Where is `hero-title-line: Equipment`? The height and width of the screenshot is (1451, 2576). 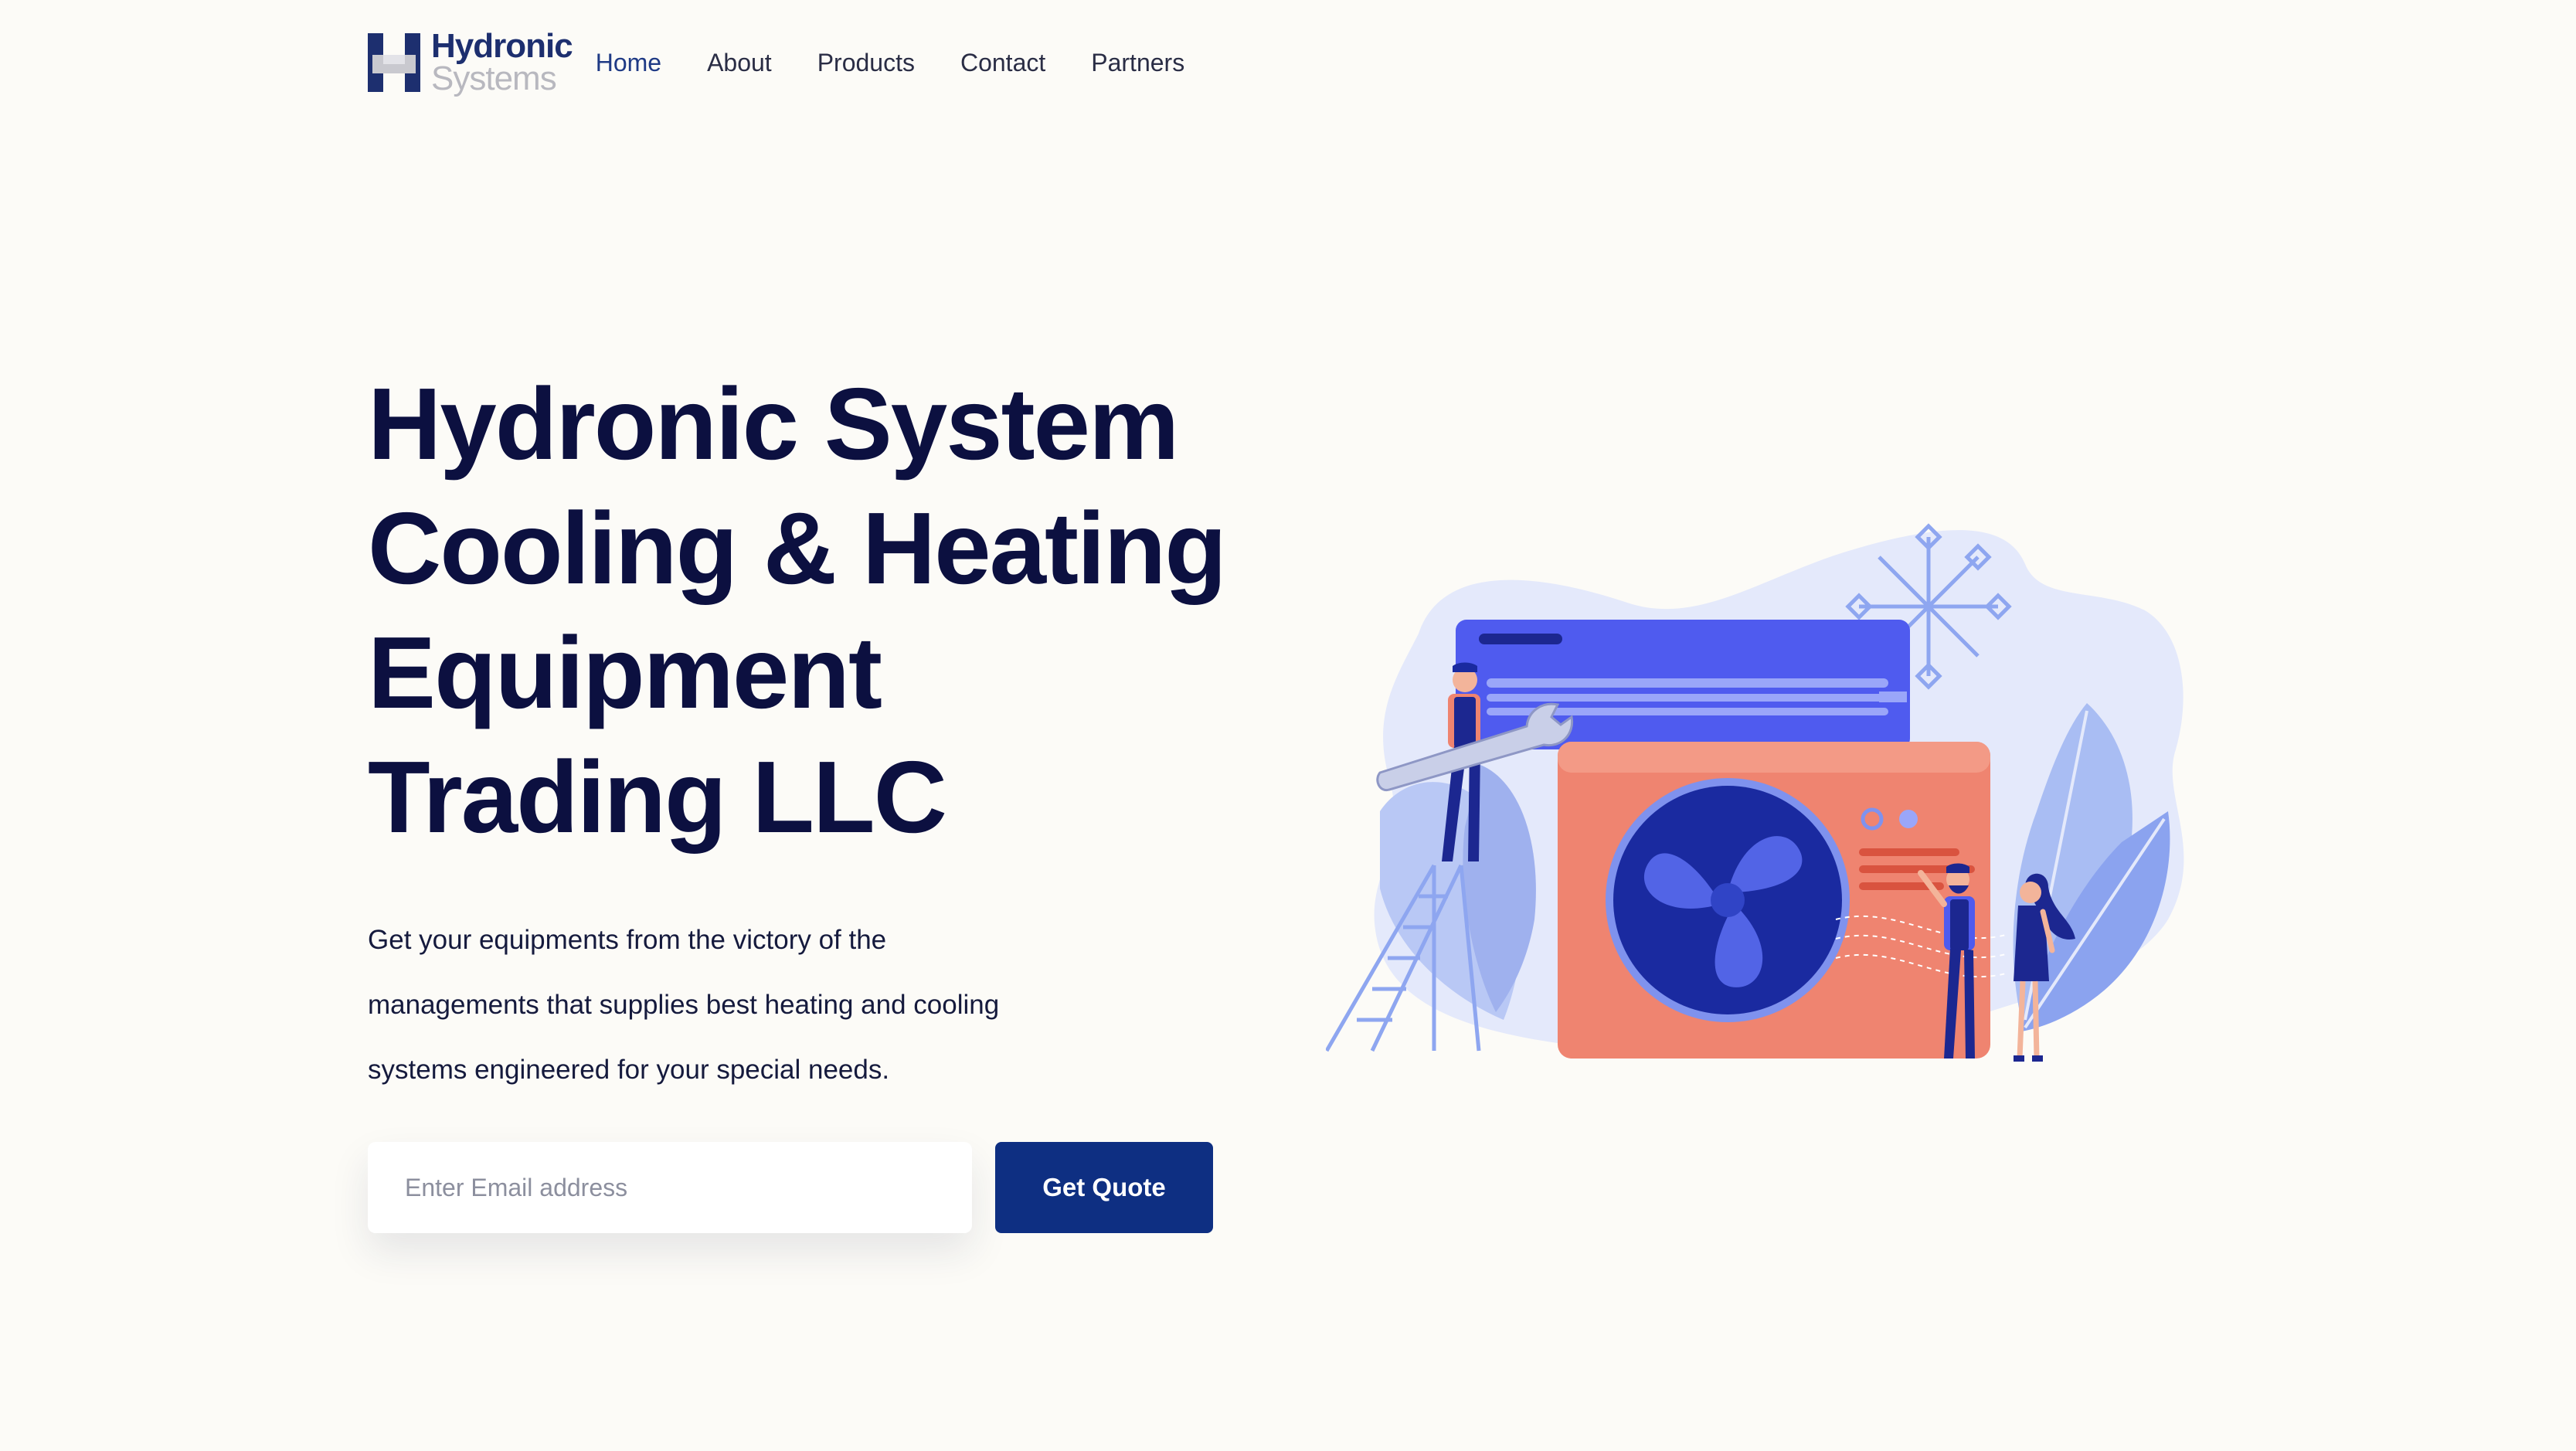 hero-title-line: Equipment is located at coordinates (625, 672).